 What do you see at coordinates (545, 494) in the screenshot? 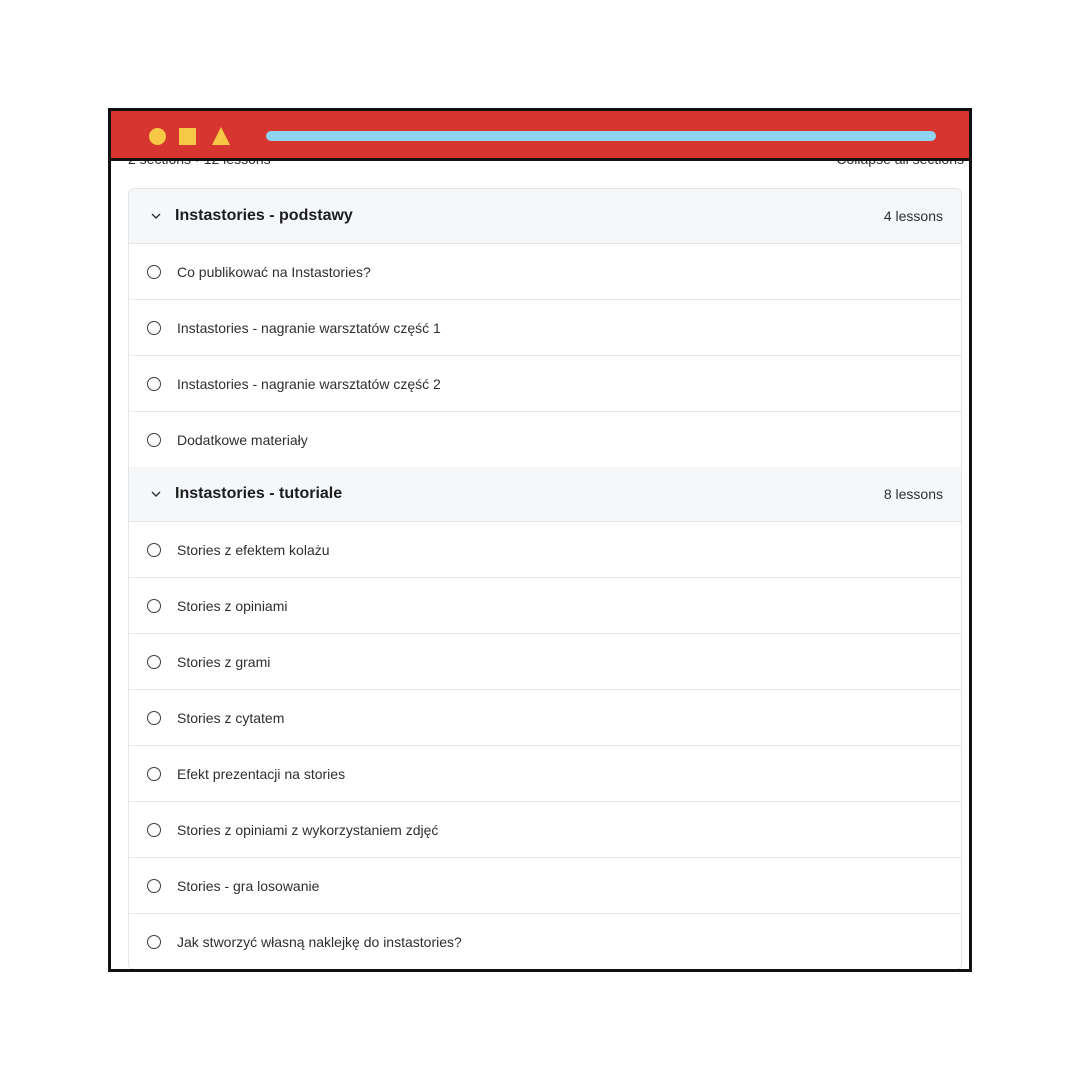
I see `section-header: Instastories - tutoriale 8 lessons` at bounding box center [545, 494].